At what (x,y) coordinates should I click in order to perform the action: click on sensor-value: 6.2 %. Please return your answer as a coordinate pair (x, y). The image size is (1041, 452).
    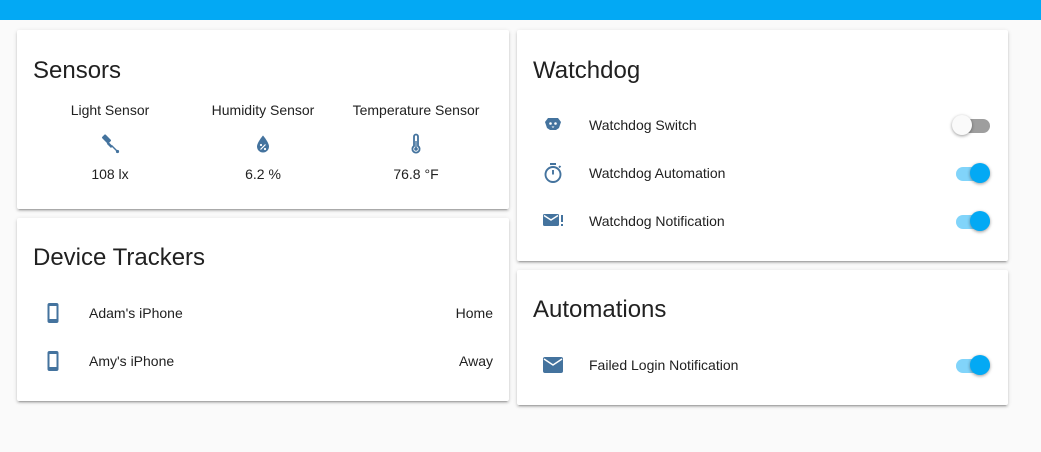
    Looking at the image, I should click on (263, 174).